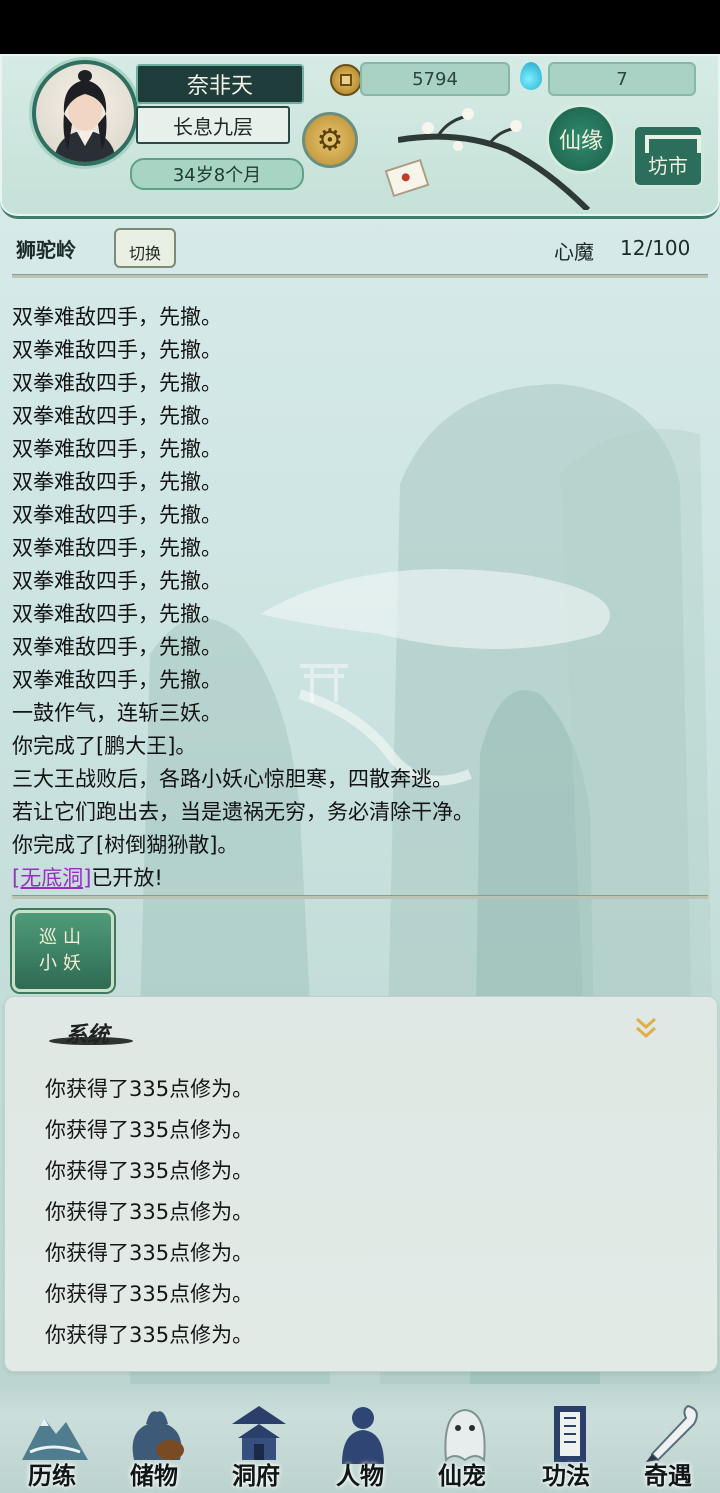 The image size is (720, 1493). I want to click on player-name: 奈非天, so click(220, 84).